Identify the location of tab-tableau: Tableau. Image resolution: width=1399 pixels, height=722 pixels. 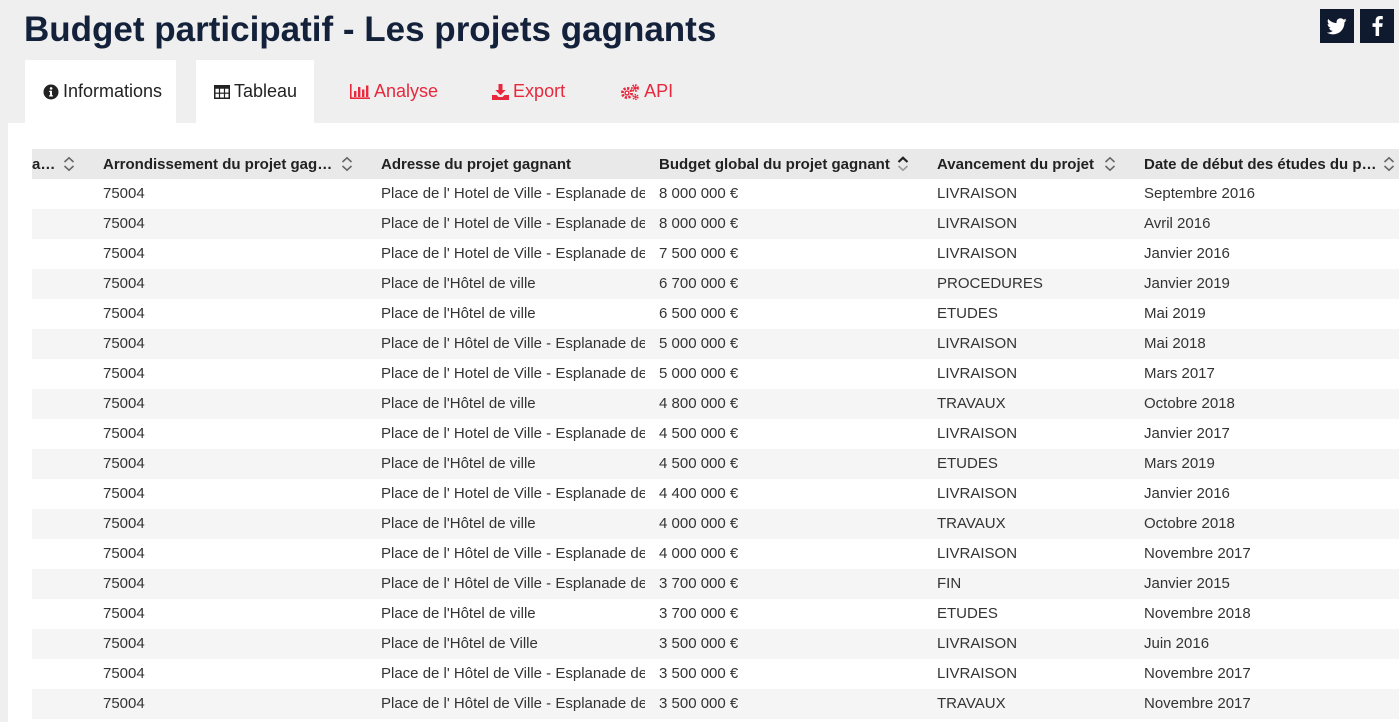
(255, 91).